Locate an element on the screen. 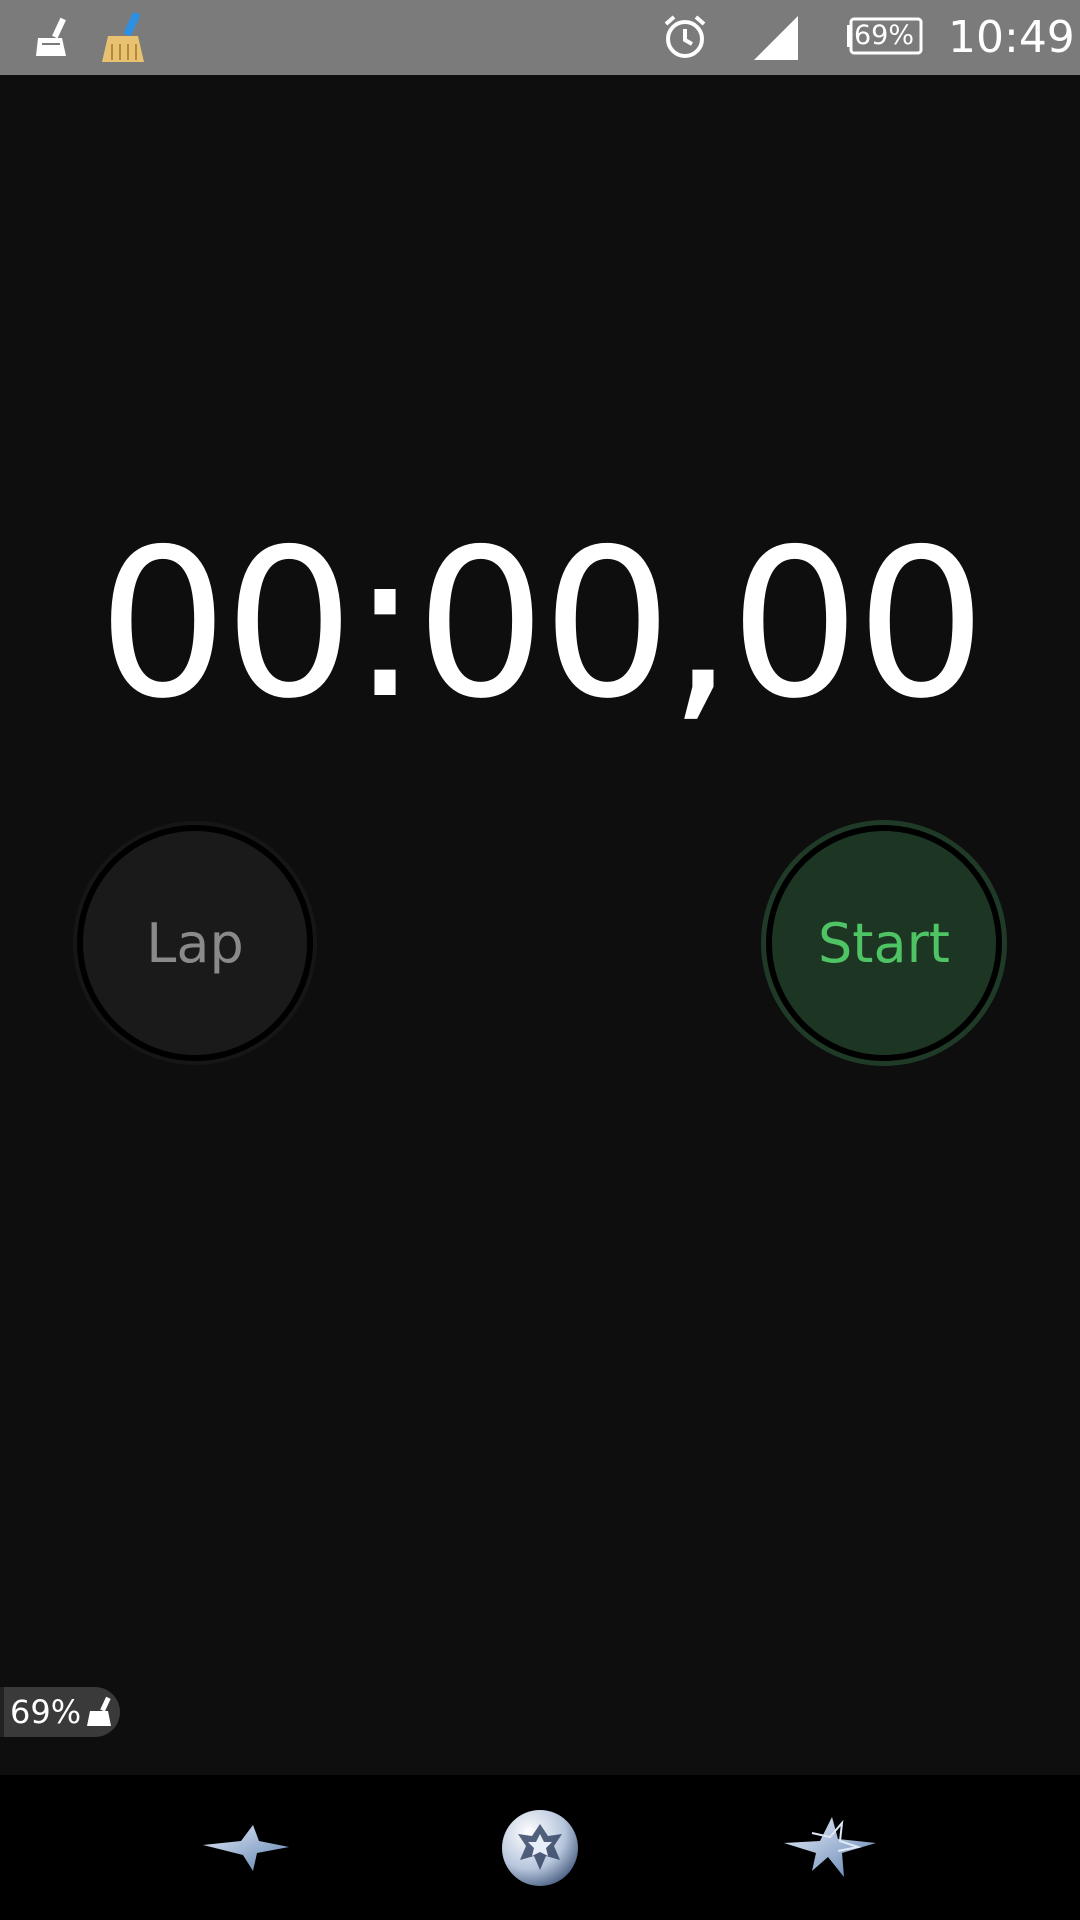 This screenshot has width=1080, height=1920. cell-signal-icon is located at coordinates (776, 40).